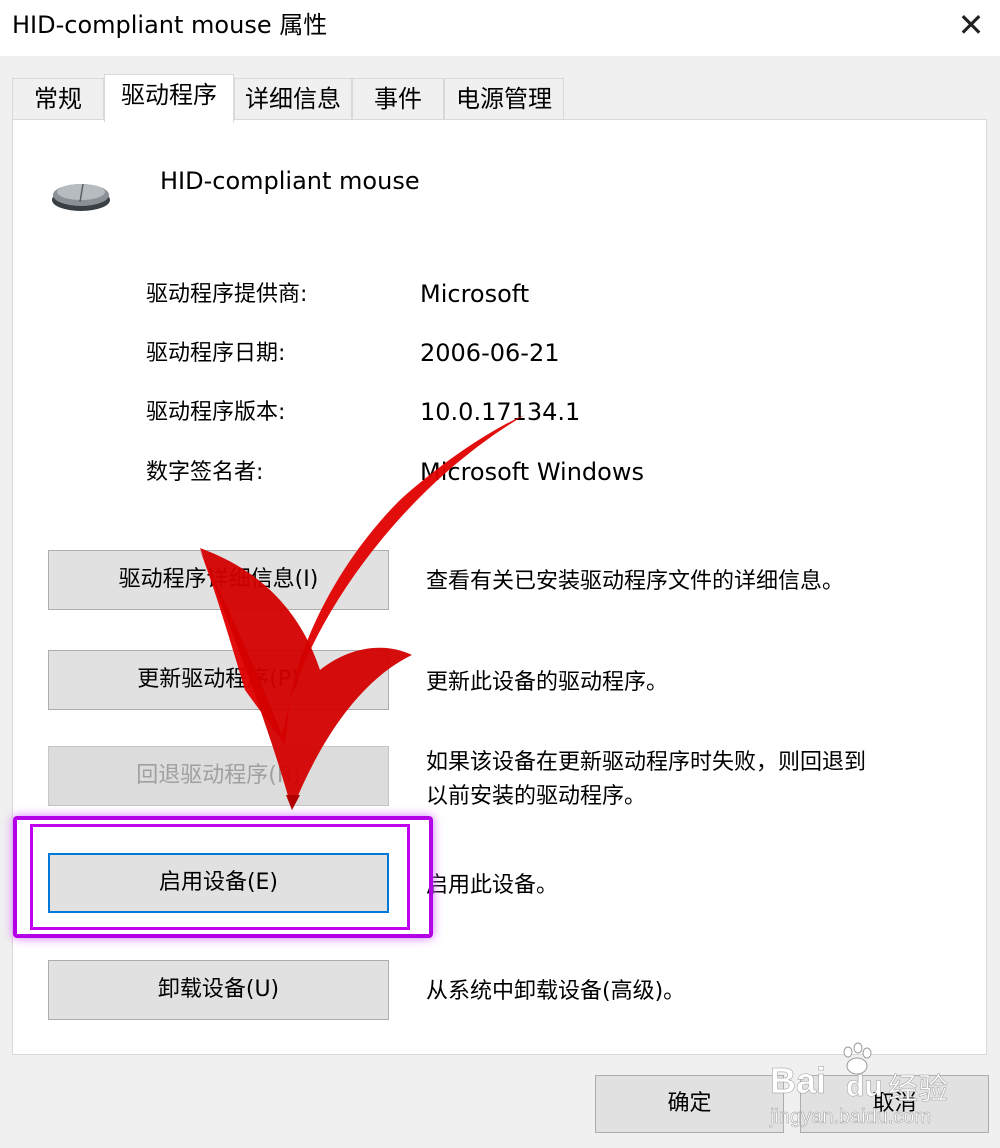 Image resolution: width=1000 pixels, height=1148 pixels. I want to click on tab-general: 常规, so click(58, 99).